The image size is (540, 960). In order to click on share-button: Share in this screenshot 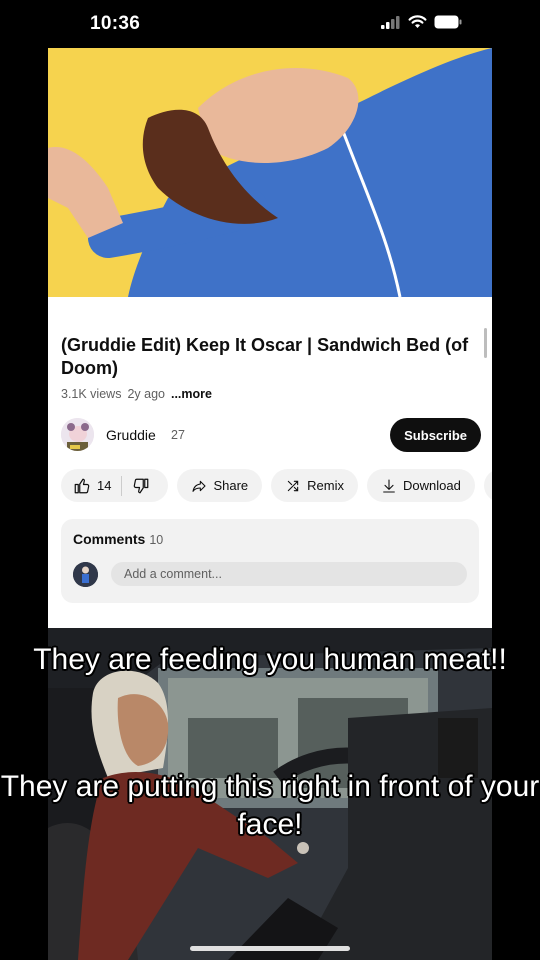, I will do `click(220, 485)`.